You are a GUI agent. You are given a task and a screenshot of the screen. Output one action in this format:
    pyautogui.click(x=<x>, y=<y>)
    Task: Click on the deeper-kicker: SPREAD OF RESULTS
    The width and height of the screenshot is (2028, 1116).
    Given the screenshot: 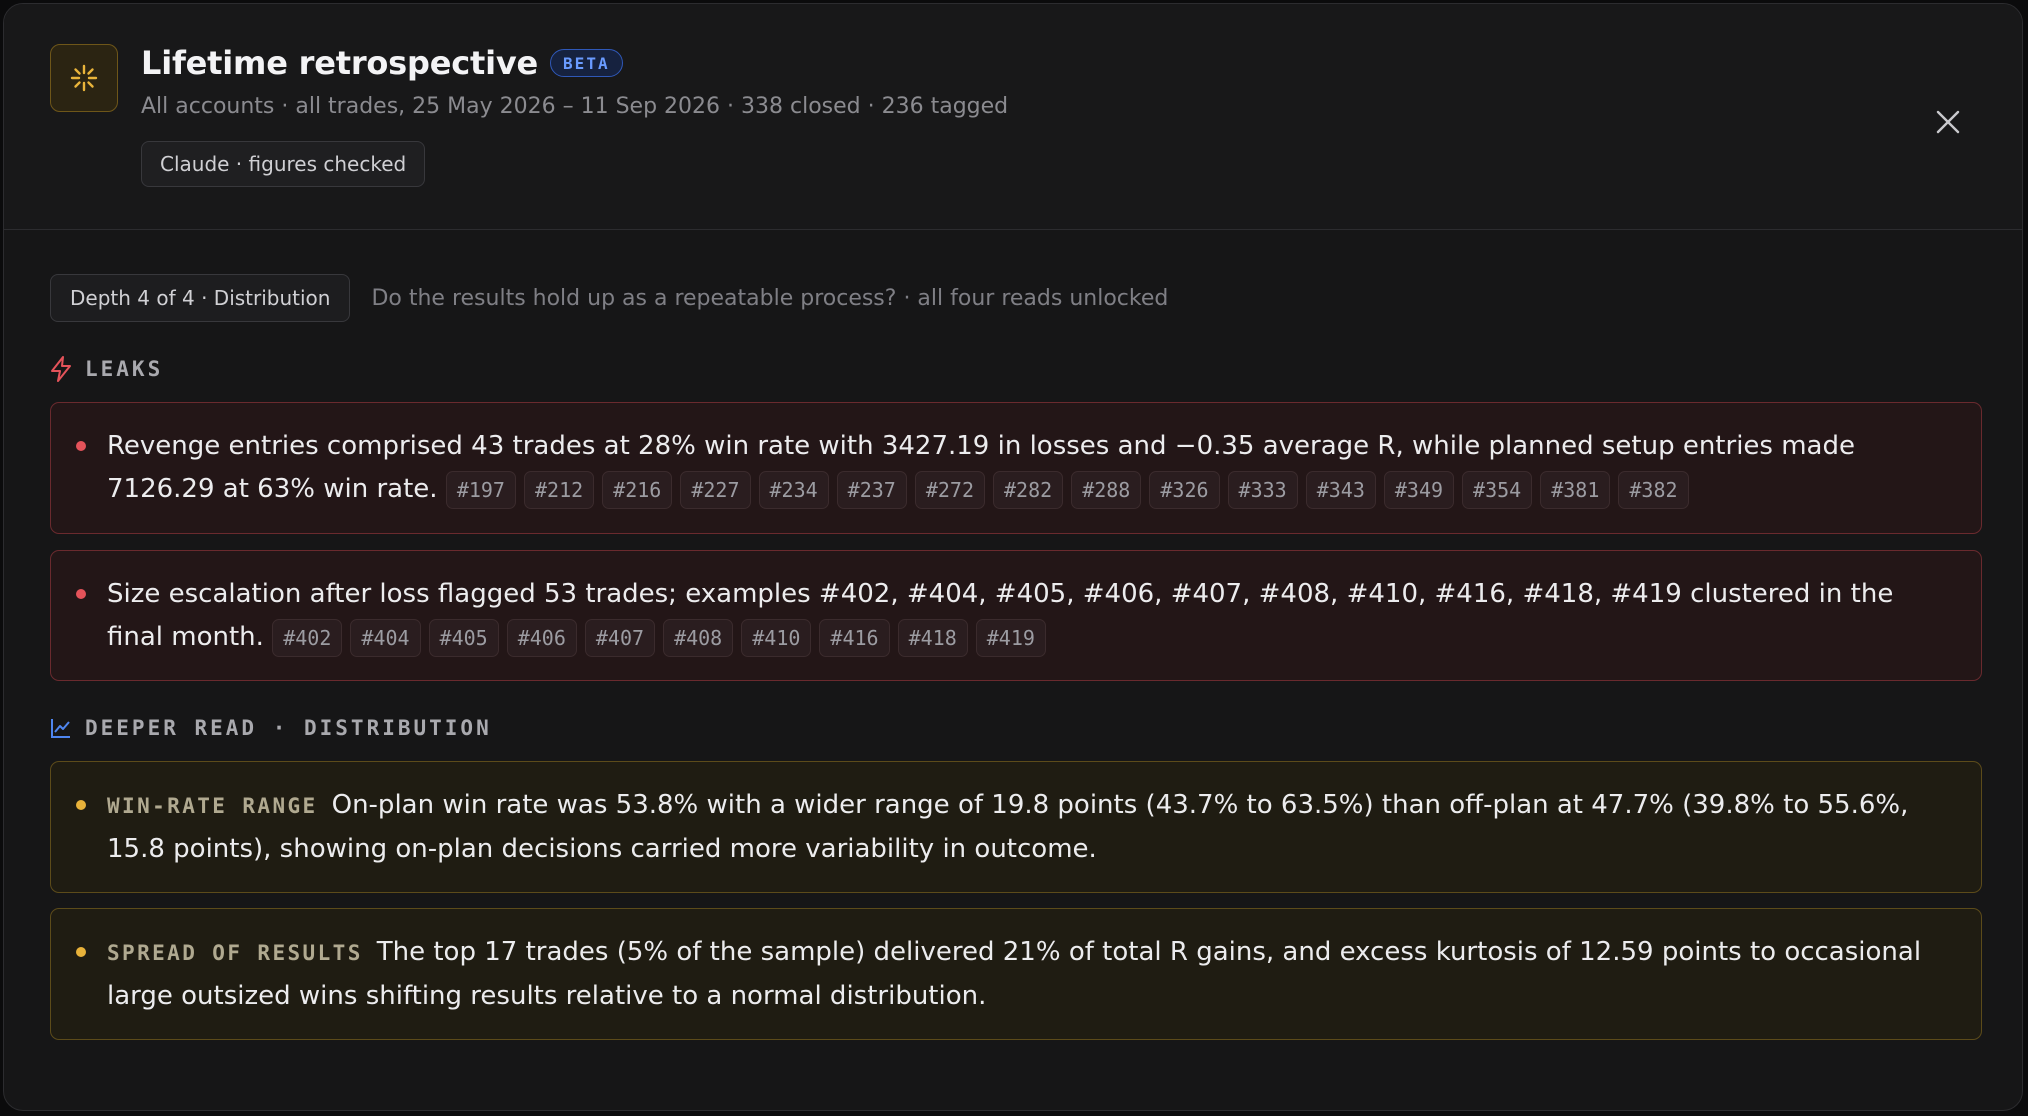 What is the action you would take?
    pyautogui.click(x=235, y=953)
    